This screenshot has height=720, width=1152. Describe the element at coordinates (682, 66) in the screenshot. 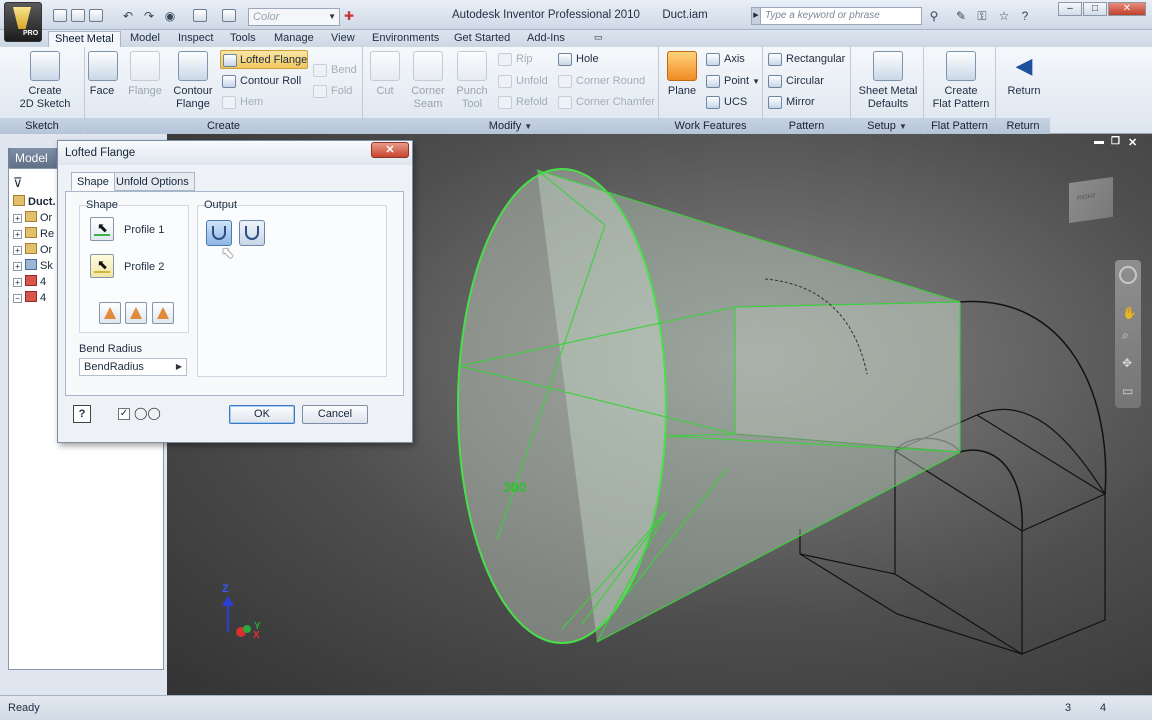

I see `plane-icon` at that location.